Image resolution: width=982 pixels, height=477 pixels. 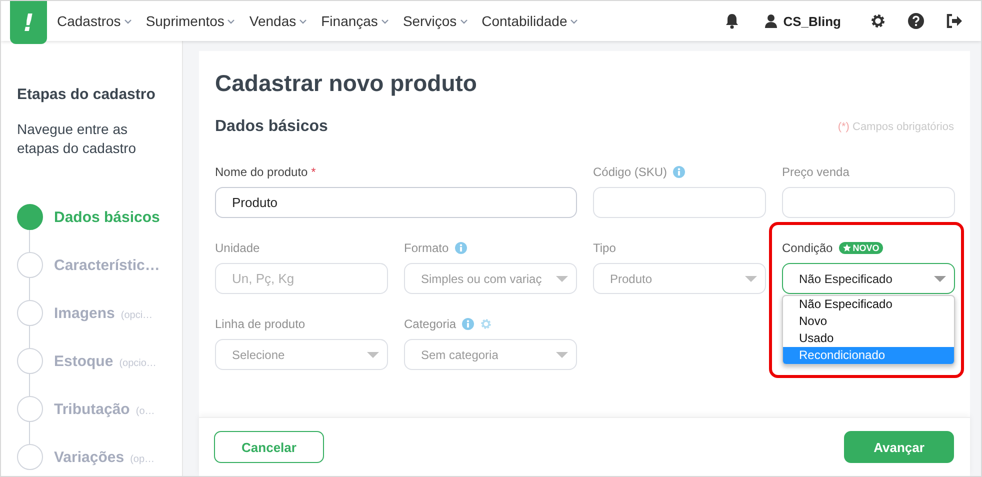 I want to click on field-label: Linha de produto, so click(x=260, y=323).